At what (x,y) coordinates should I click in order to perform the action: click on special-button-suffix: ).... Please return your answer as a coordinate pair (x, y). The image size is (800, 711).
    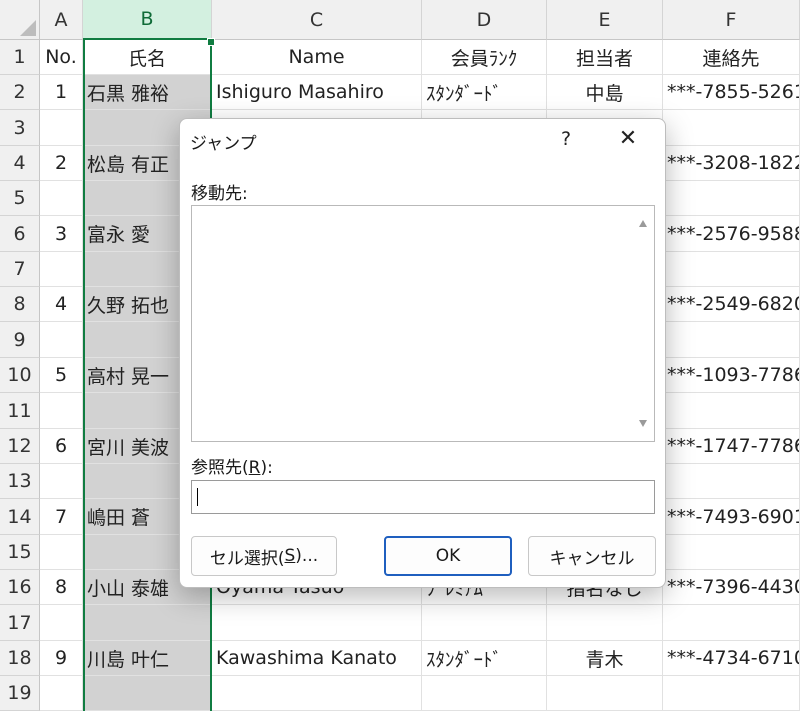
    Looking at the image, I should click on (307, 556).